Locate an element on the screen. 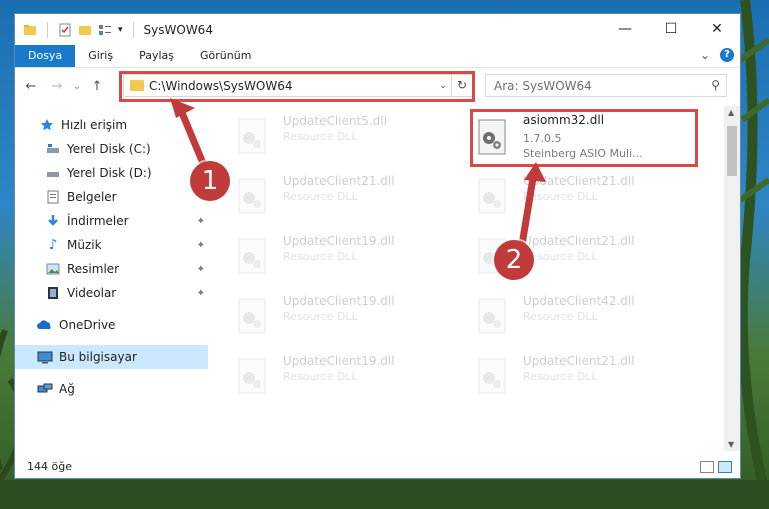 This screenshot has width=769, height=509. callout-badge-1: 1 is located at coordinates (210, 181).